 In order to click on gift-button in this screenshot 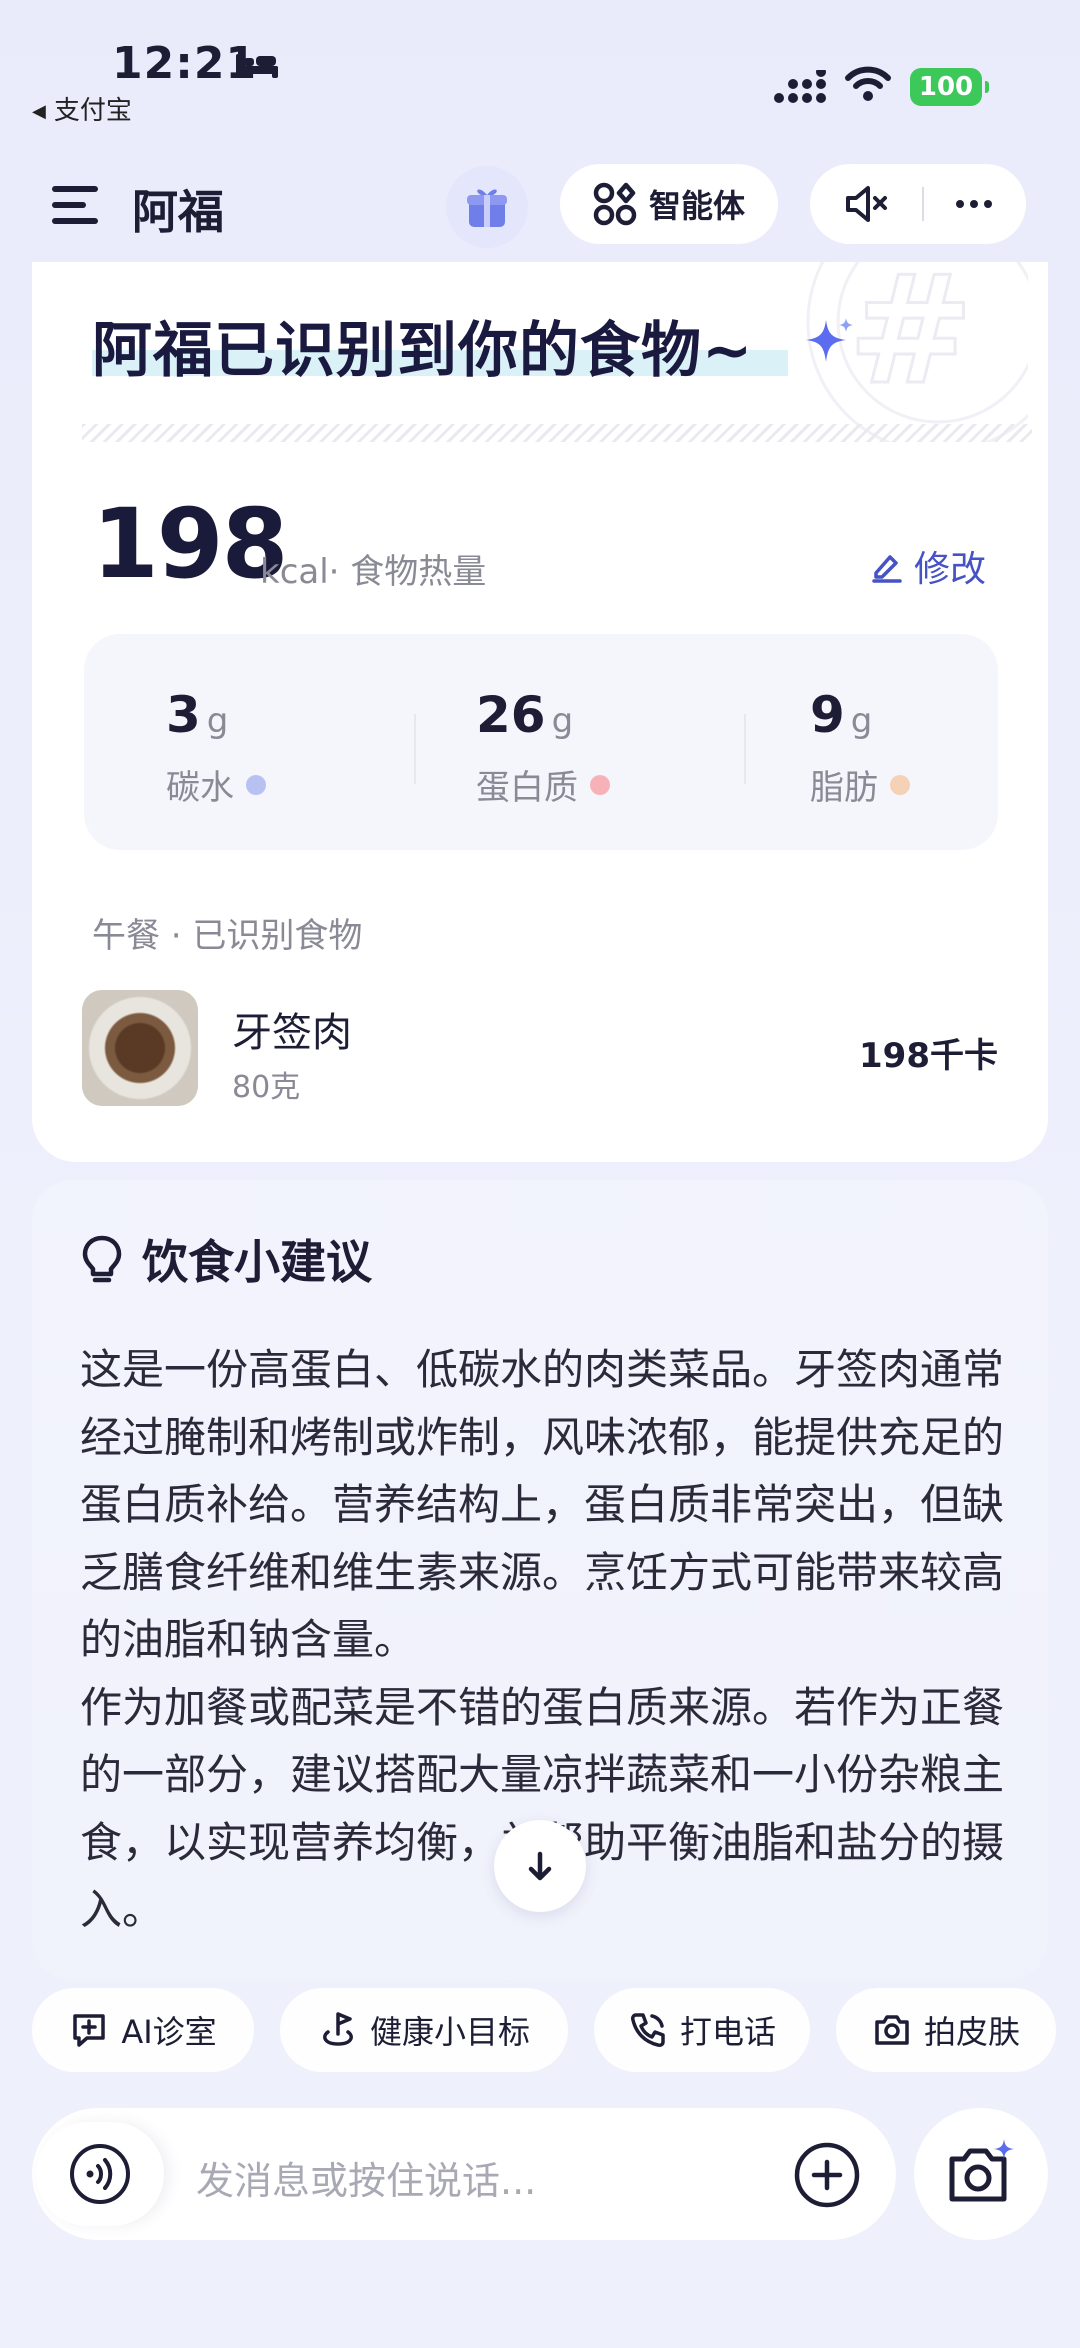, I will do `click(487, 207)`.